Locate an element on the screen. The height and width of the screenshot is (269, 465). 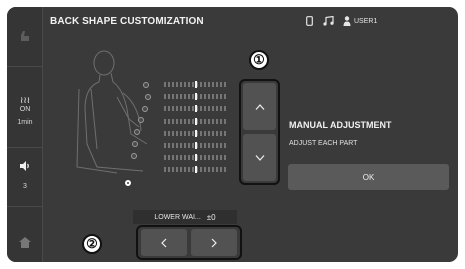
seat-heater-icon: ≀≀≀ is located at coordinates (25, 100).